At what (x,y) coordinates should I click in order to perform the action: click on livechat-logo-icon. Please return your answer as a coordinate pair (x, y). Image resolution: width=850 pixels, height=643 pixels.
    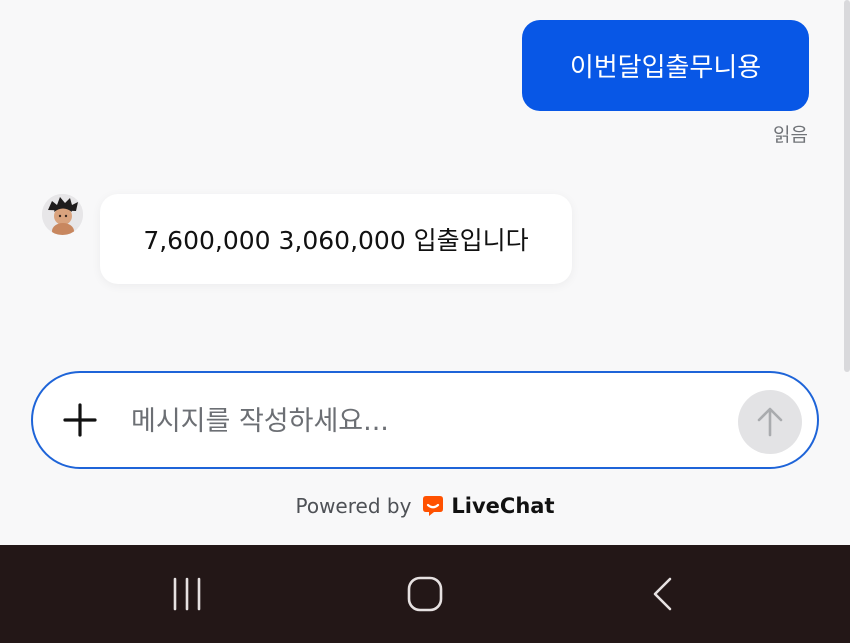
    Looking at the image, I should click on (433, 506).